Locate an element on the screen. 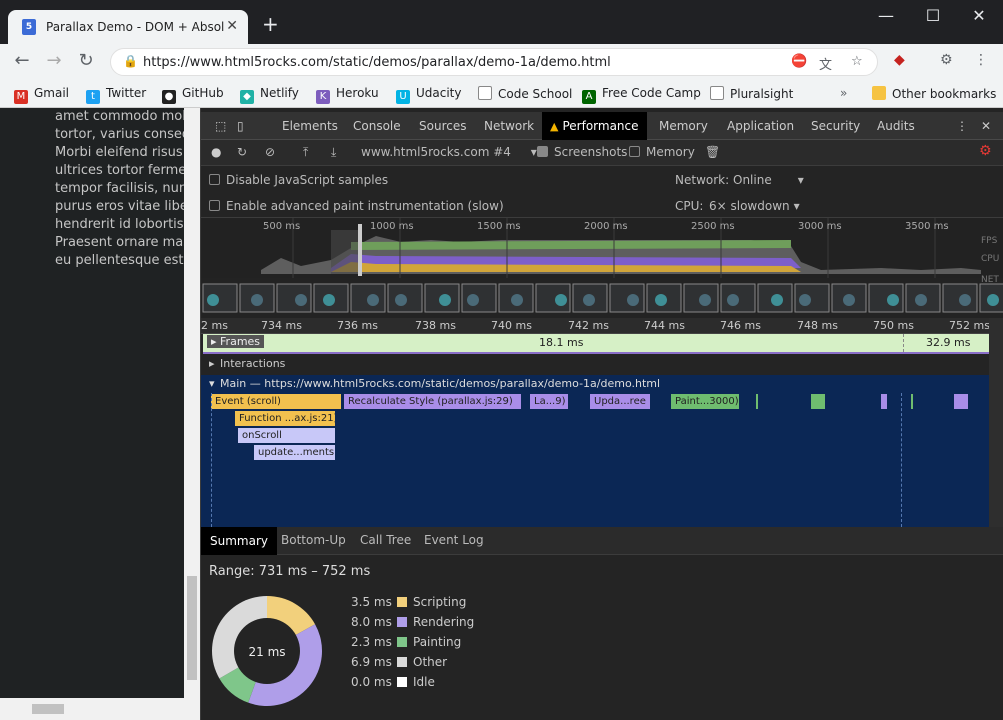  frame-boundary-line is located at coordinates (211, 460).